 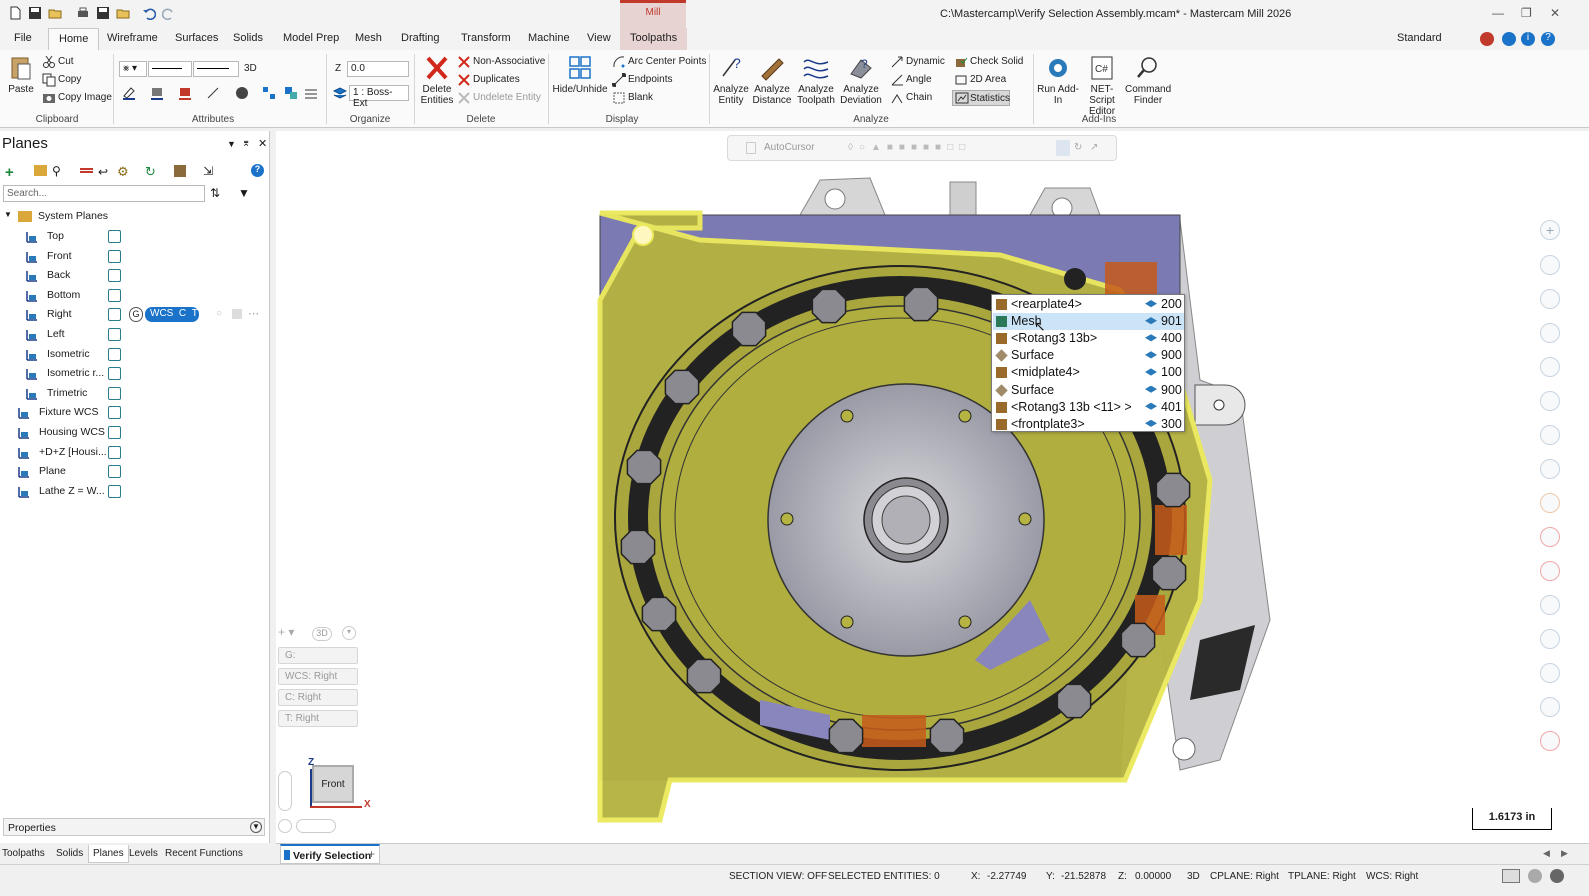 What do you see at coordinates (919, 97) in the screenshot?
I see `chain-button: Chain` at bounding box center [919, 97].